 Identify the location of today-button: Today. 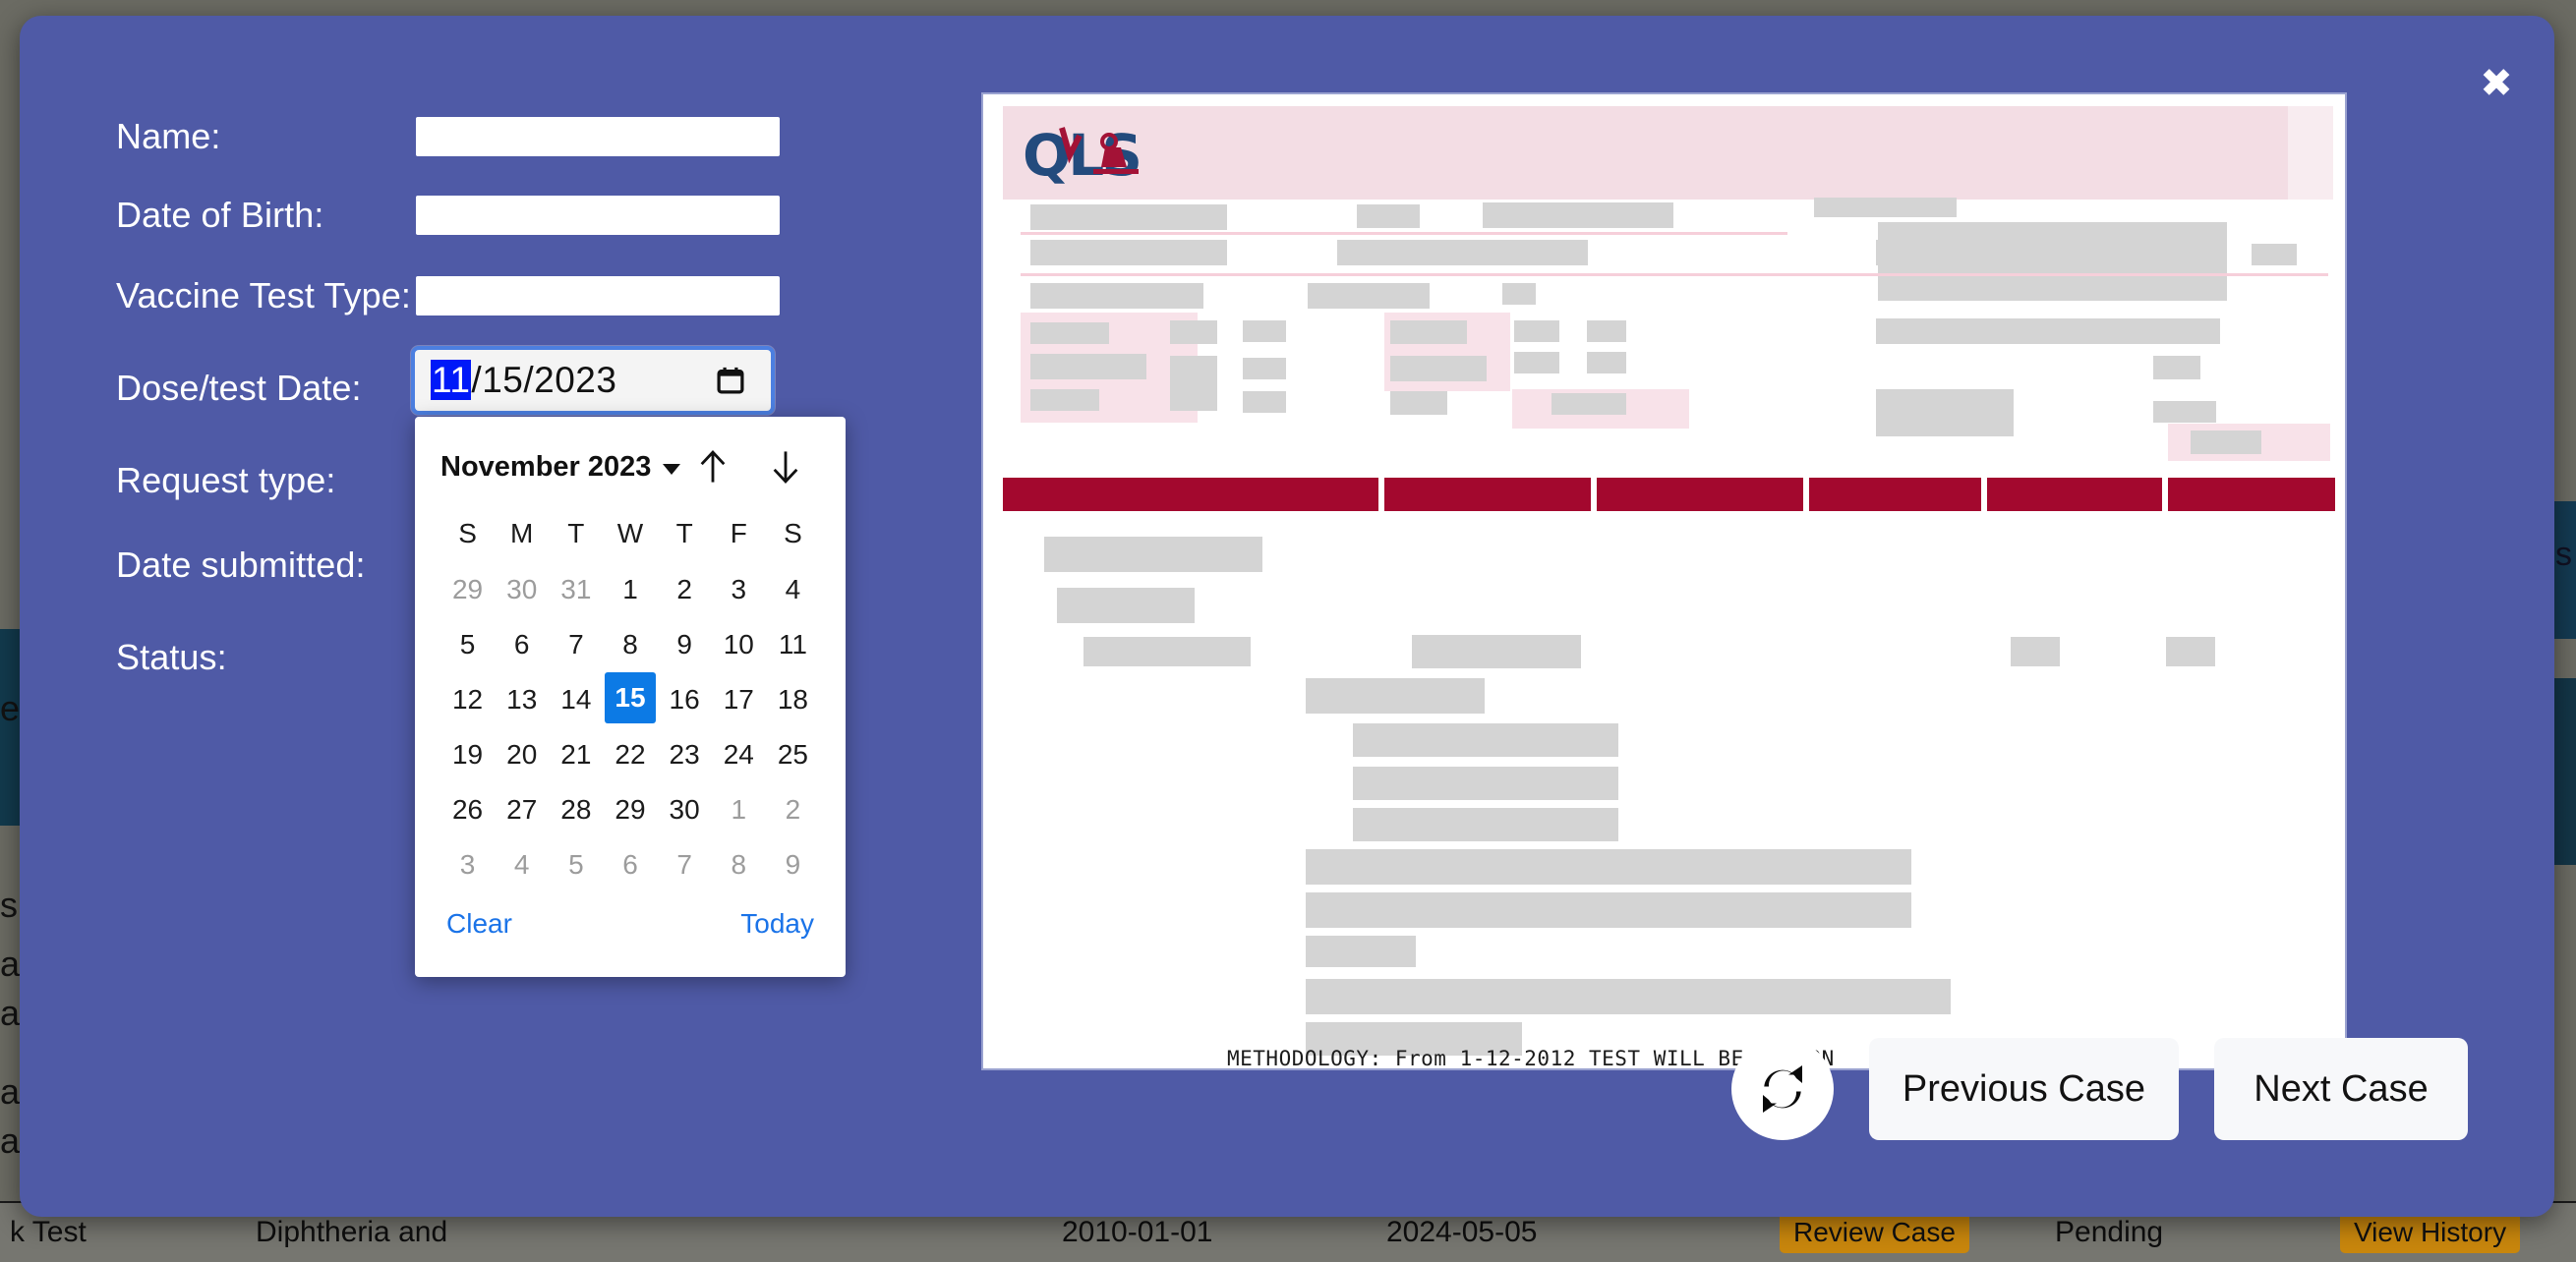
(777, 924).